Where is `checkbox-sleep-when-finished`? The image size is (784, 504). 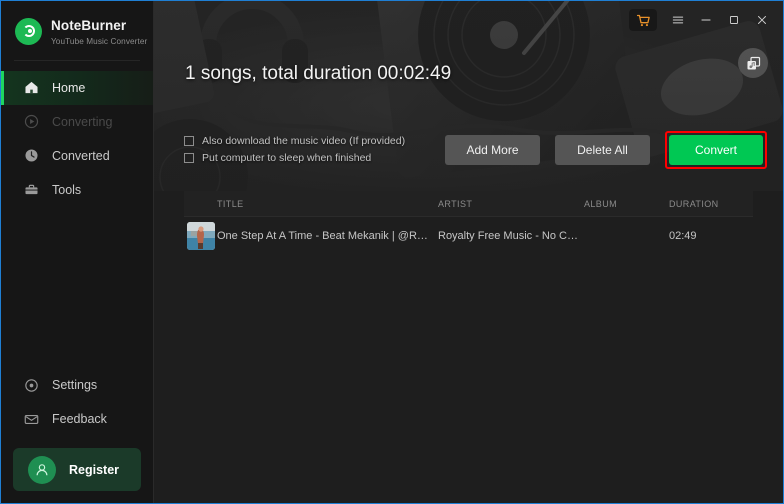 checkbox-sleep-when-finished is located at coordinates (189, 157).